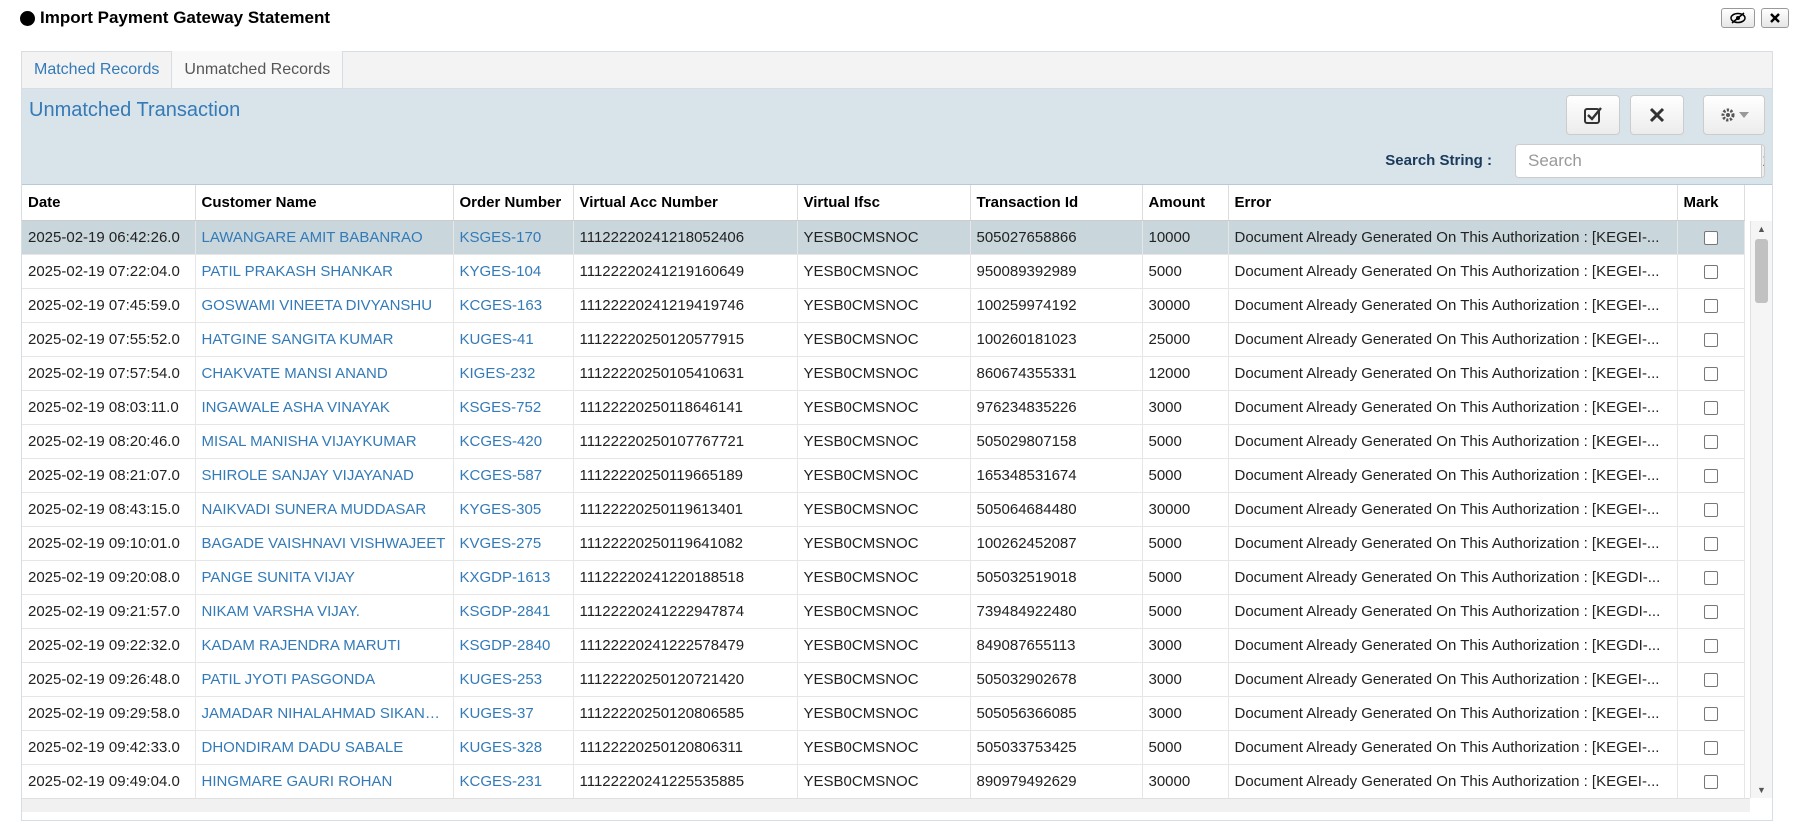  I want to click on scroll-thumb, so click(1761, 271).